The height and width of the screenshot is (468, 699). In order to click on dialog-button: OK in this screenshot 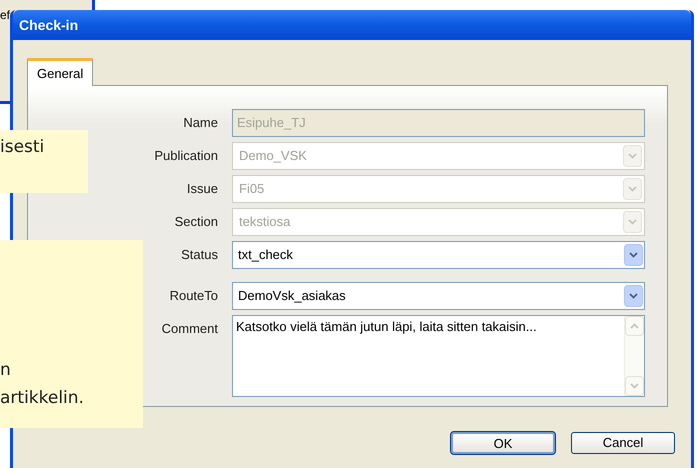, I will do `click(503, 443)`.